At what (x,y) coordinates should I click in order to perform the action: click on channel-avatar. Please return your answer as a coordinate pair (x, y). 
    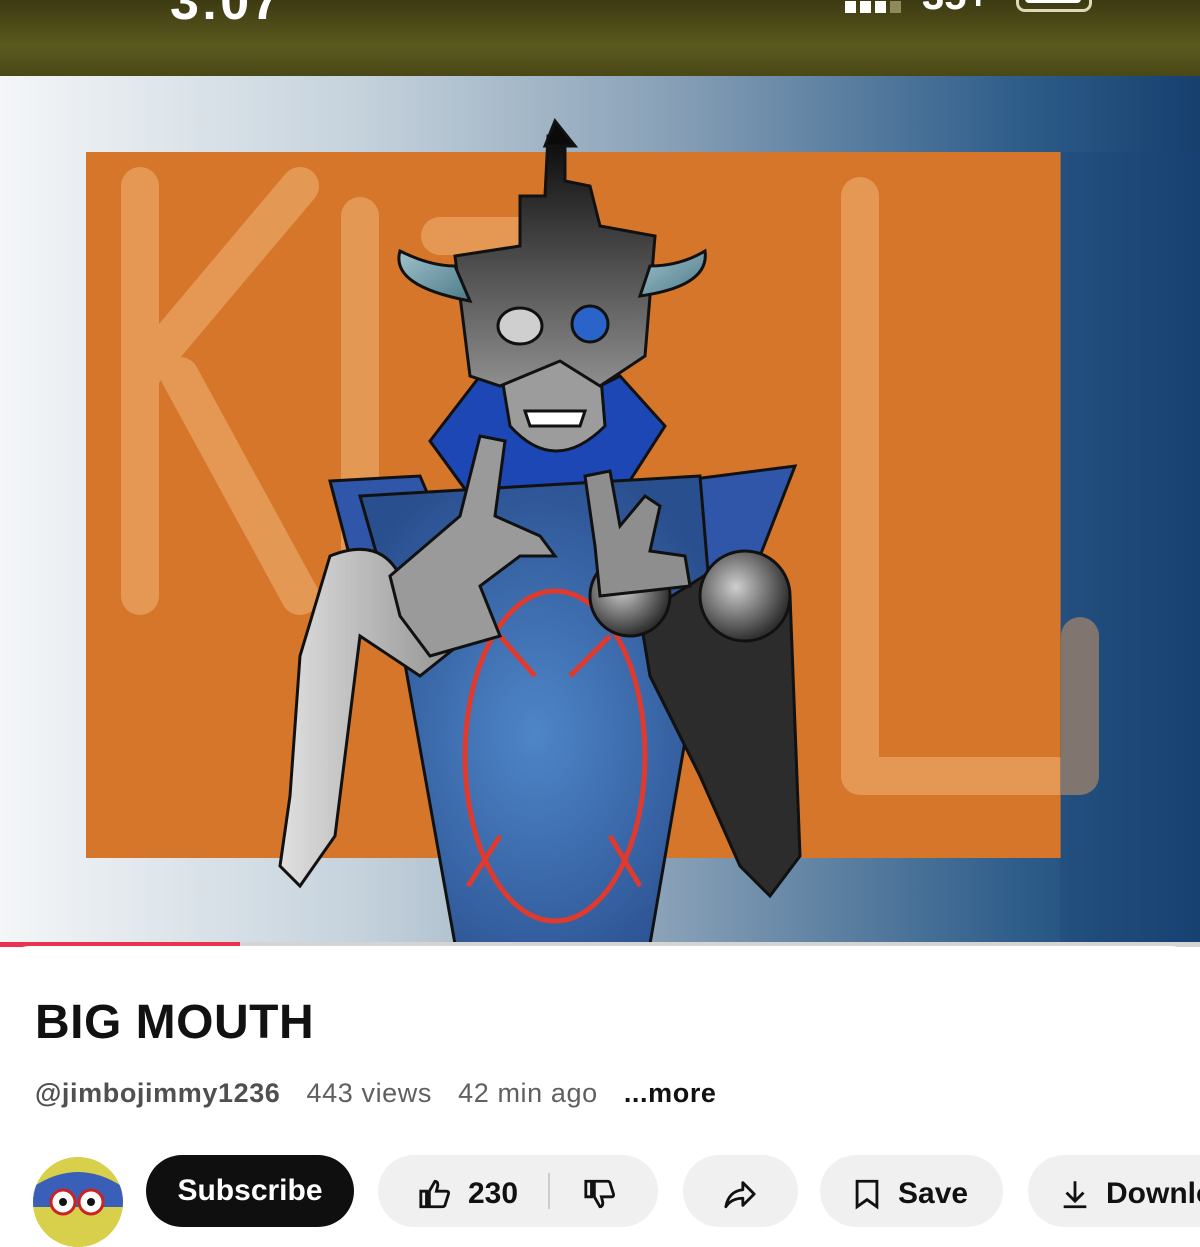
    Looking at the image, I should click on (78, 1202).